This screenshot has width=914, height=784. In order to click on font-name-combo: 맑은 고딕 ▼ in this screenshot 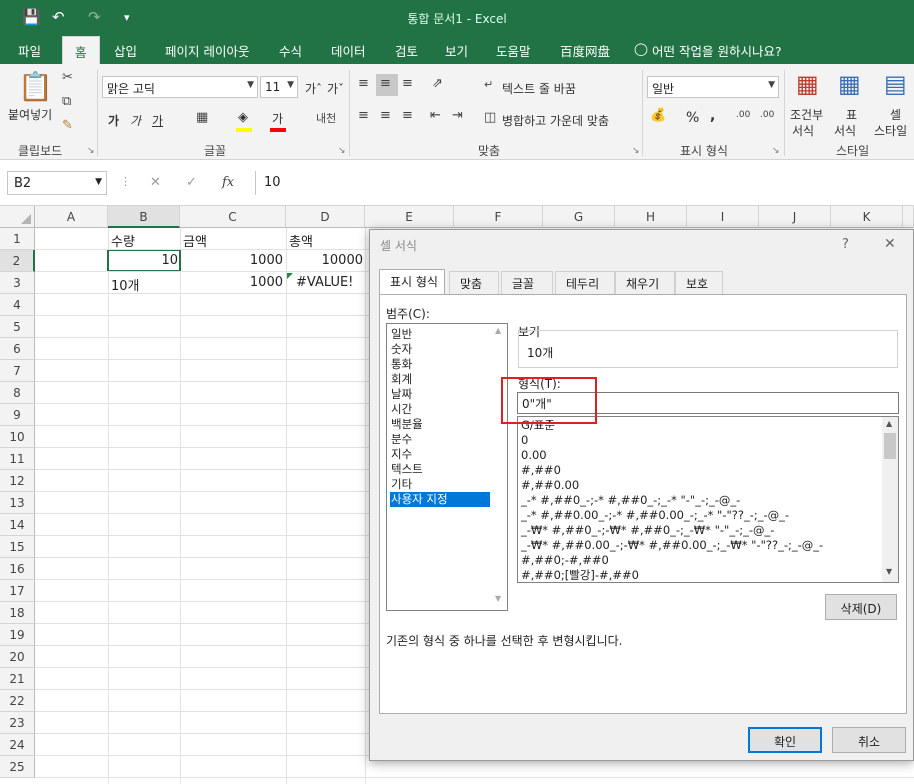, I will do `click(180, 87)`.